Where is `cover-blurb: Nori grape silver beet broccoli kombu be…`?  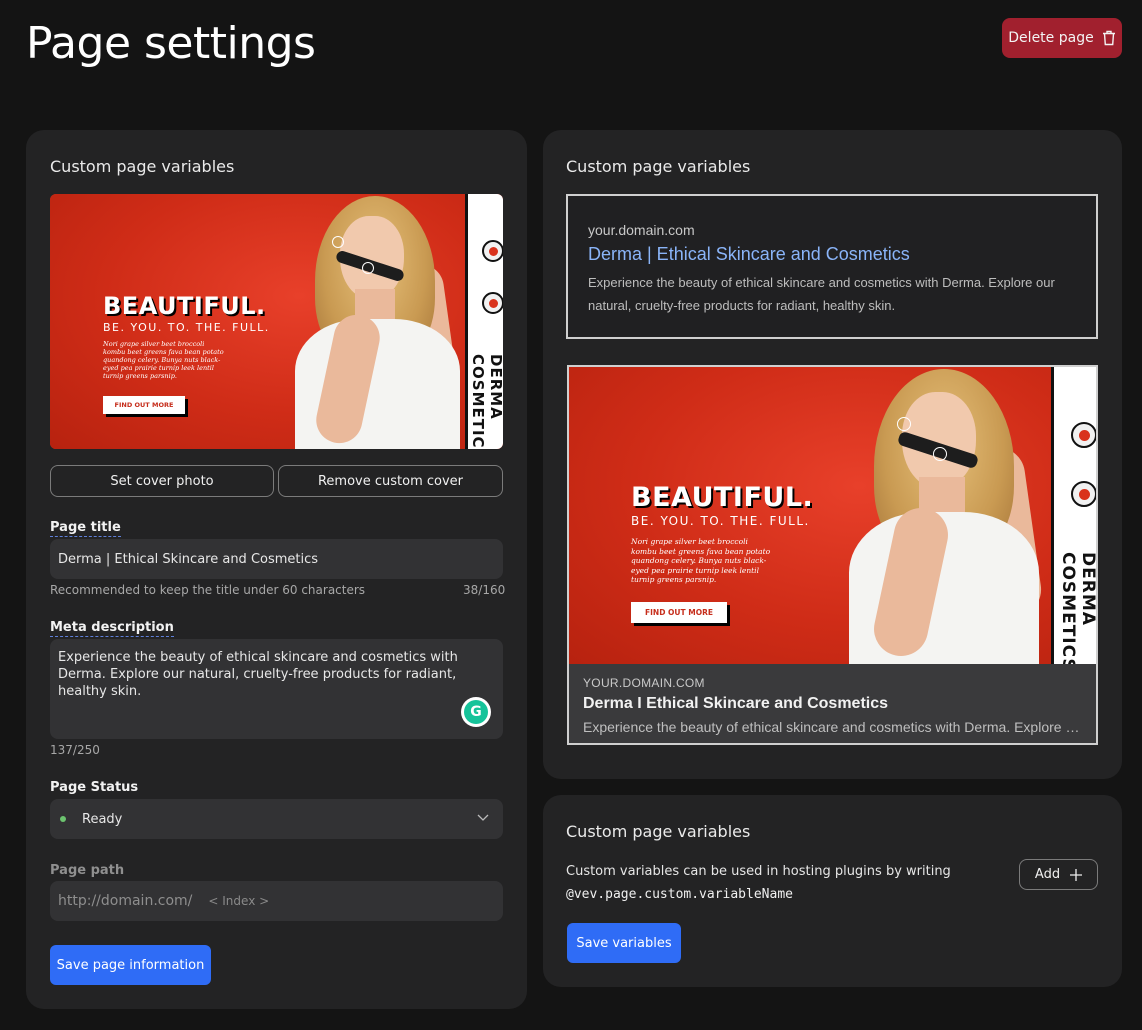
cover-blurb: Nori grape silver beet broccoli kombu be… is located at coordinates (163, 360).